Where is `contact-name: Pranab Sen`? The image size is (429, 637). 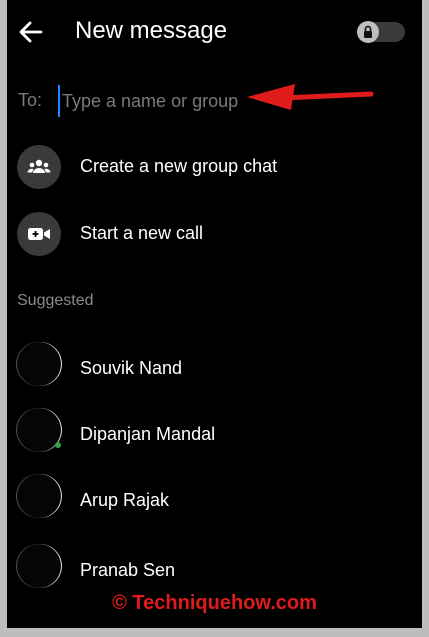 contact-name: Pranab Sen is located at coordinates (128, 570).